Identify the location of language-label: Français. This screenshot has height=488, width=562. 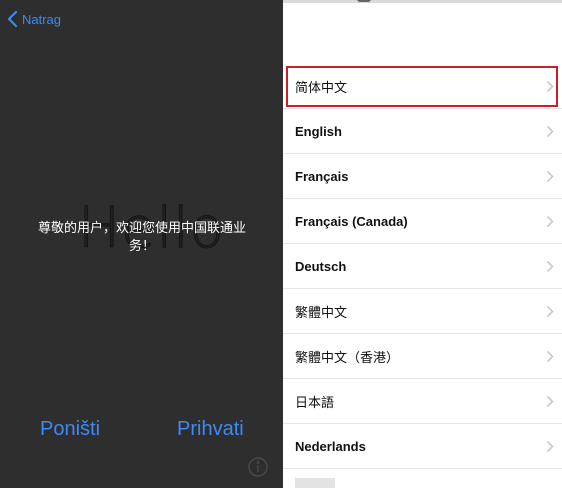
(322, 176).